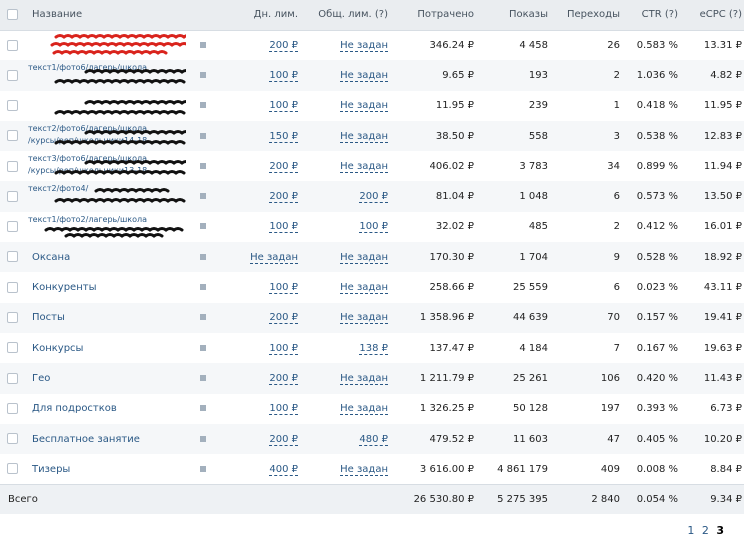  I want to click on campaign-name: Конкурсы, so click(57, 348).